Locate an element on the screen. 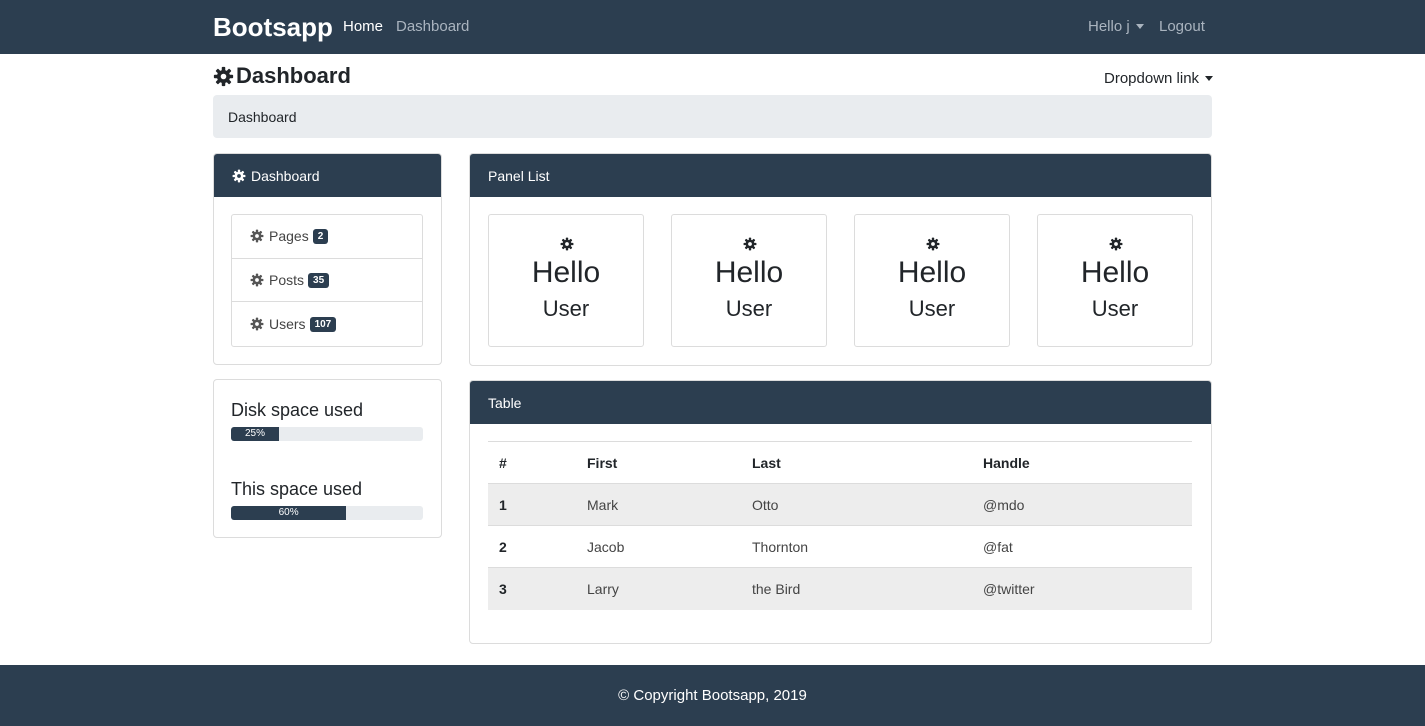  count-badge: 35 is located at coordinates (319, 280).